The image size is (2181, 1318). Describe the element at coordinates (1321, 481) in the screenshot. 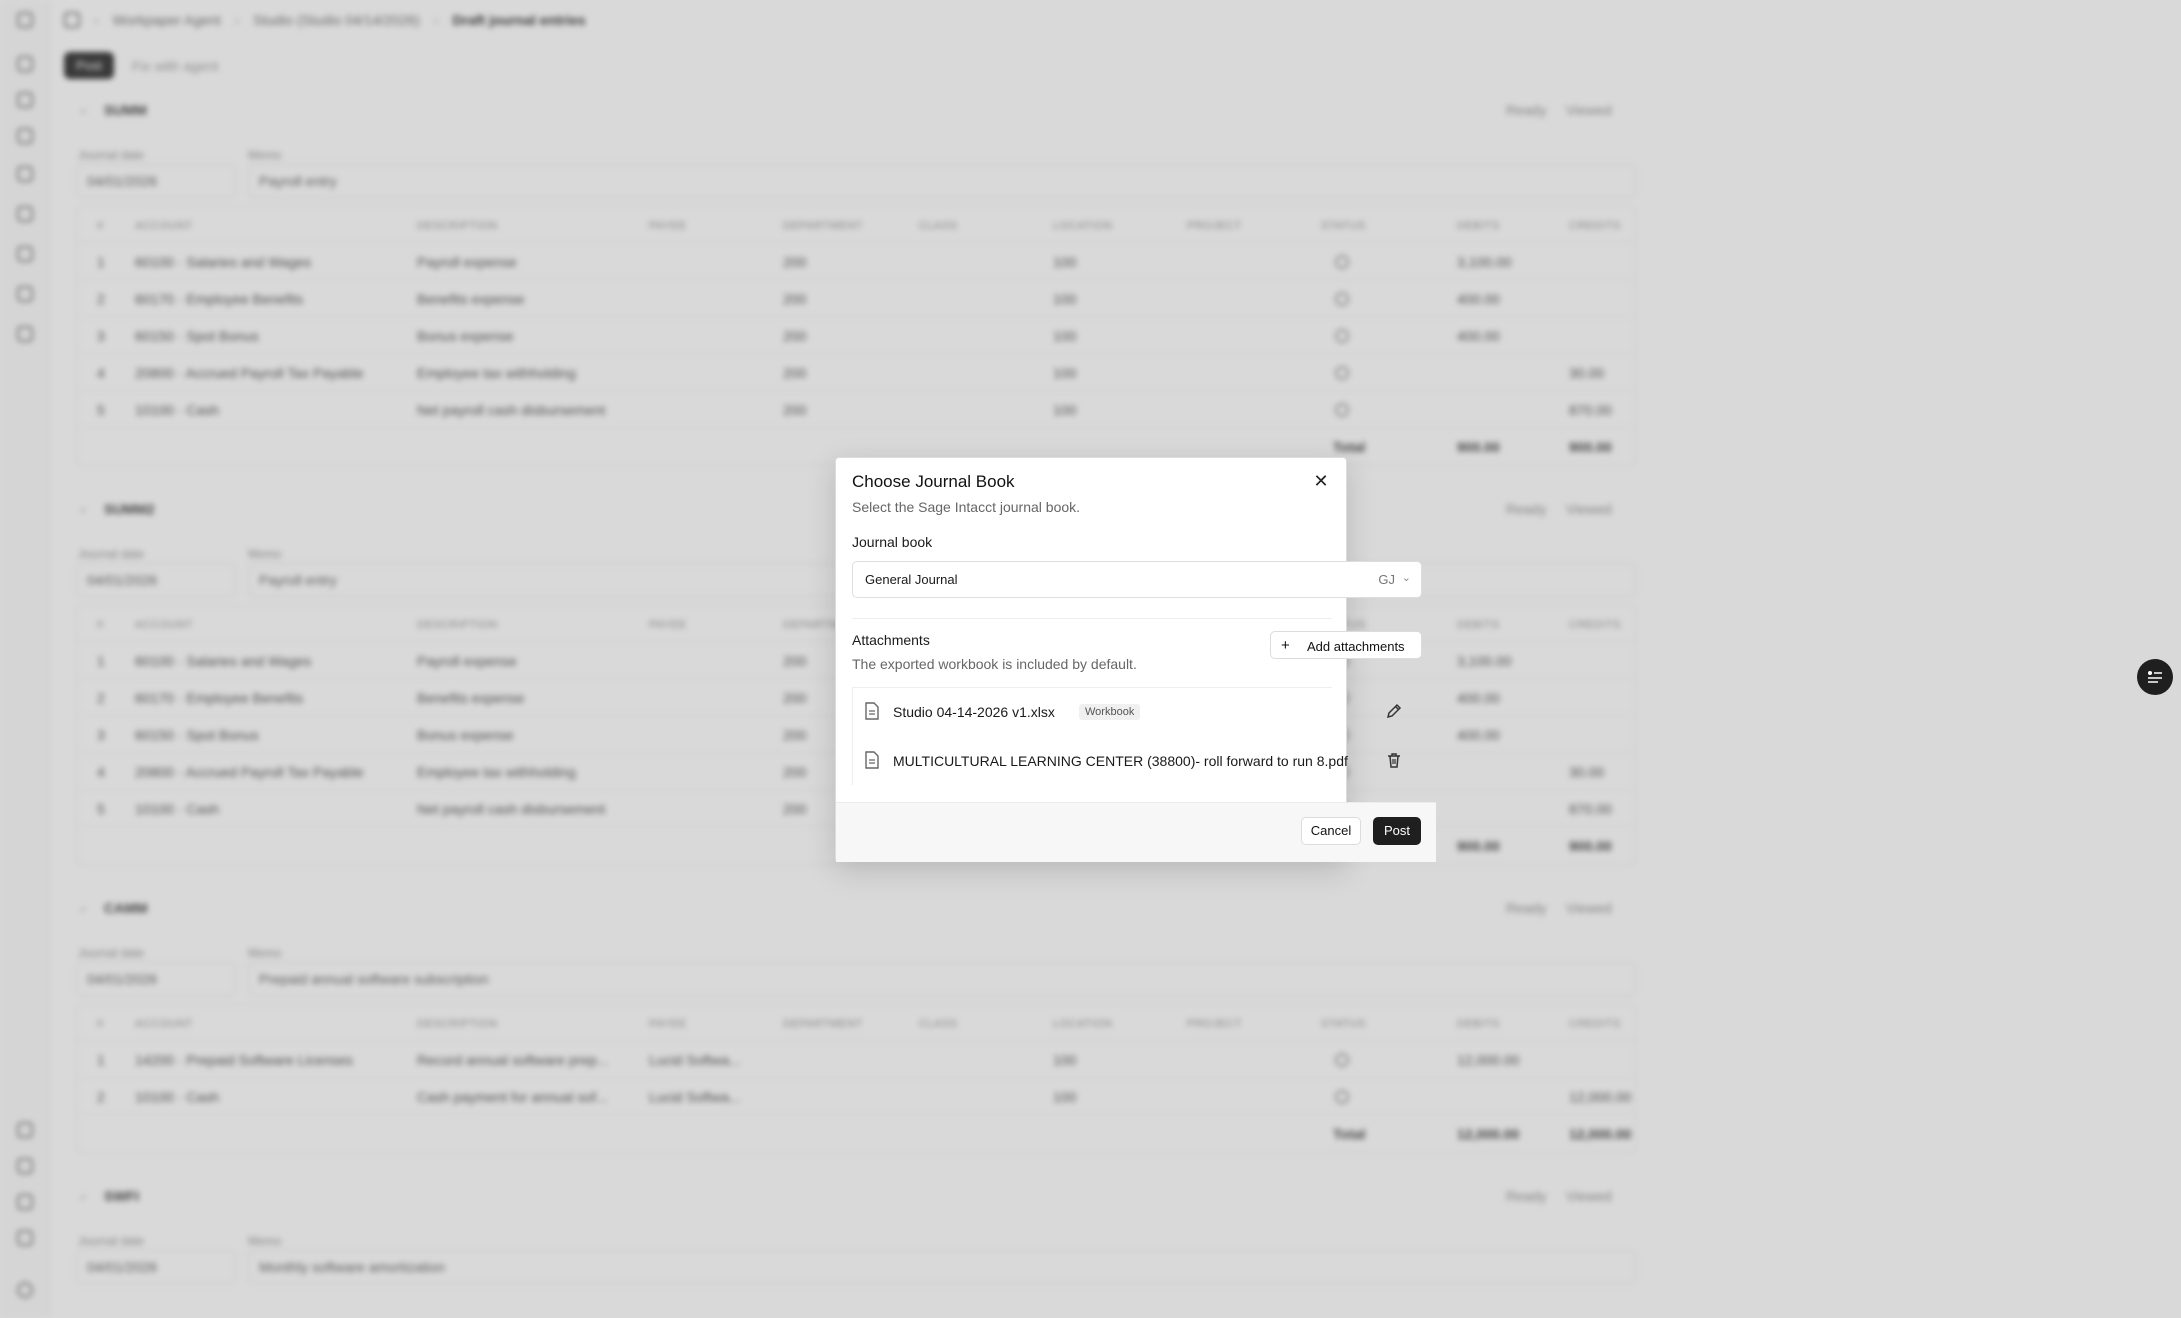

I see `close-icon: ✕` at that location.